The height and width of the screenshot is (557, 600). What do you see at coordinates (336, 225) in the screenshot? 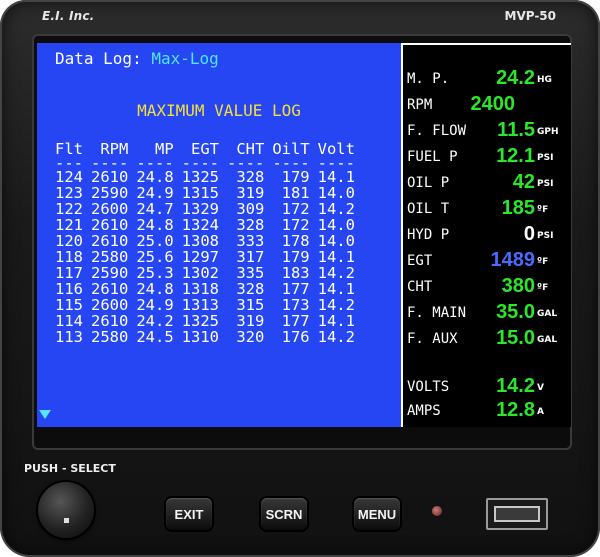
I see `table-cell: 14.0` at bounding box center [336, 225].